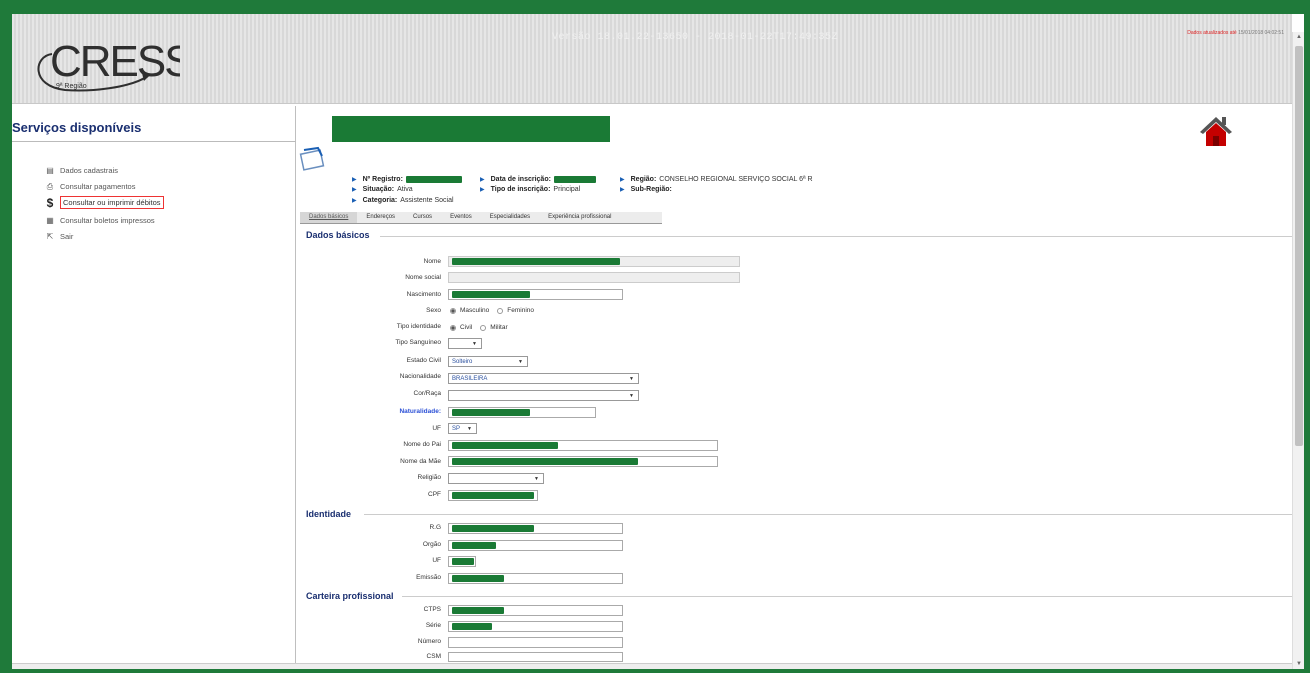 The image size is (1310, 673). I want to click on barcode-icon: ▦, so click(50, 220).